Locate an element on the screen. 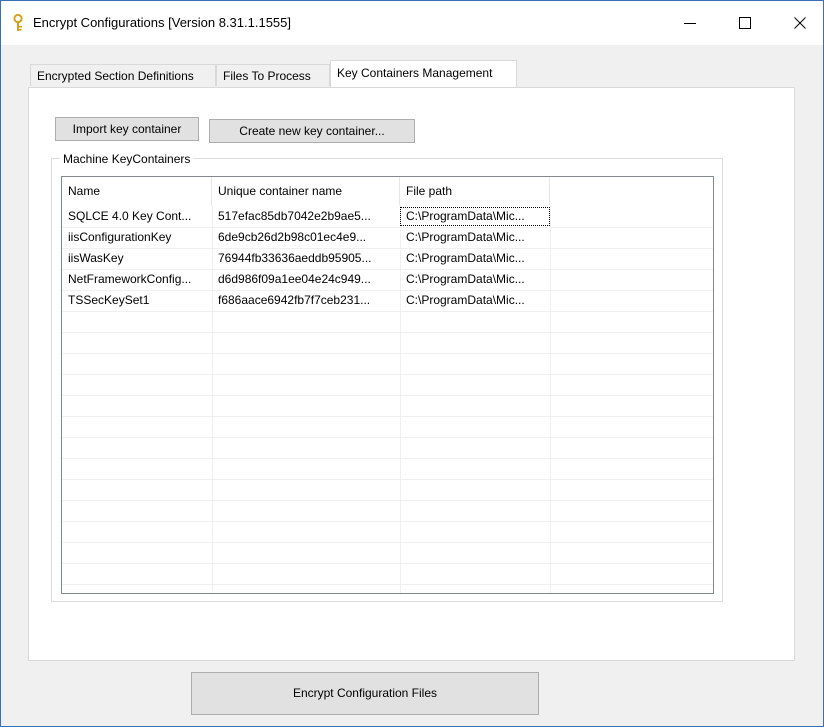  cell-name: TSSecKeySet1 is located at coordinates (109, 300).